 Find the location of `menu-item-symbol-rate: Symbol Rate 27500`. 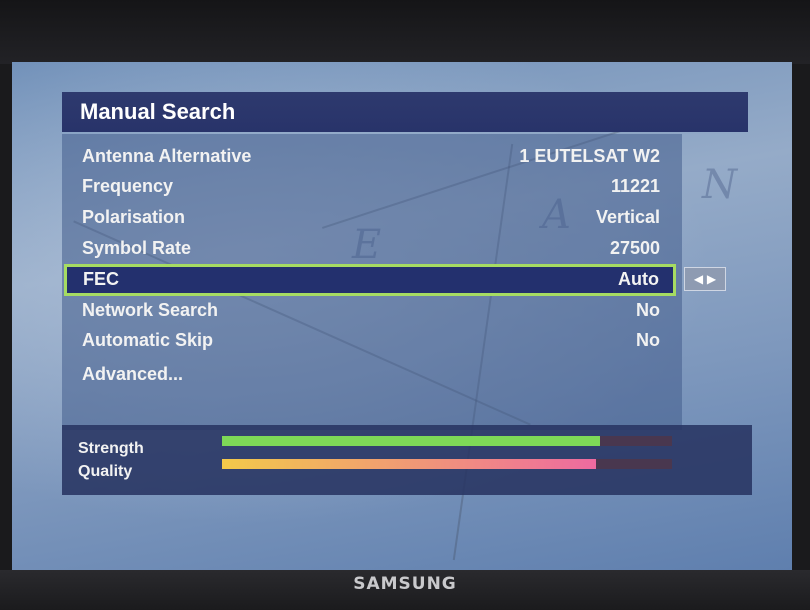

menu-item-symbol-rate: Symbol Rate 27500 is located at coordinates (364, 250).